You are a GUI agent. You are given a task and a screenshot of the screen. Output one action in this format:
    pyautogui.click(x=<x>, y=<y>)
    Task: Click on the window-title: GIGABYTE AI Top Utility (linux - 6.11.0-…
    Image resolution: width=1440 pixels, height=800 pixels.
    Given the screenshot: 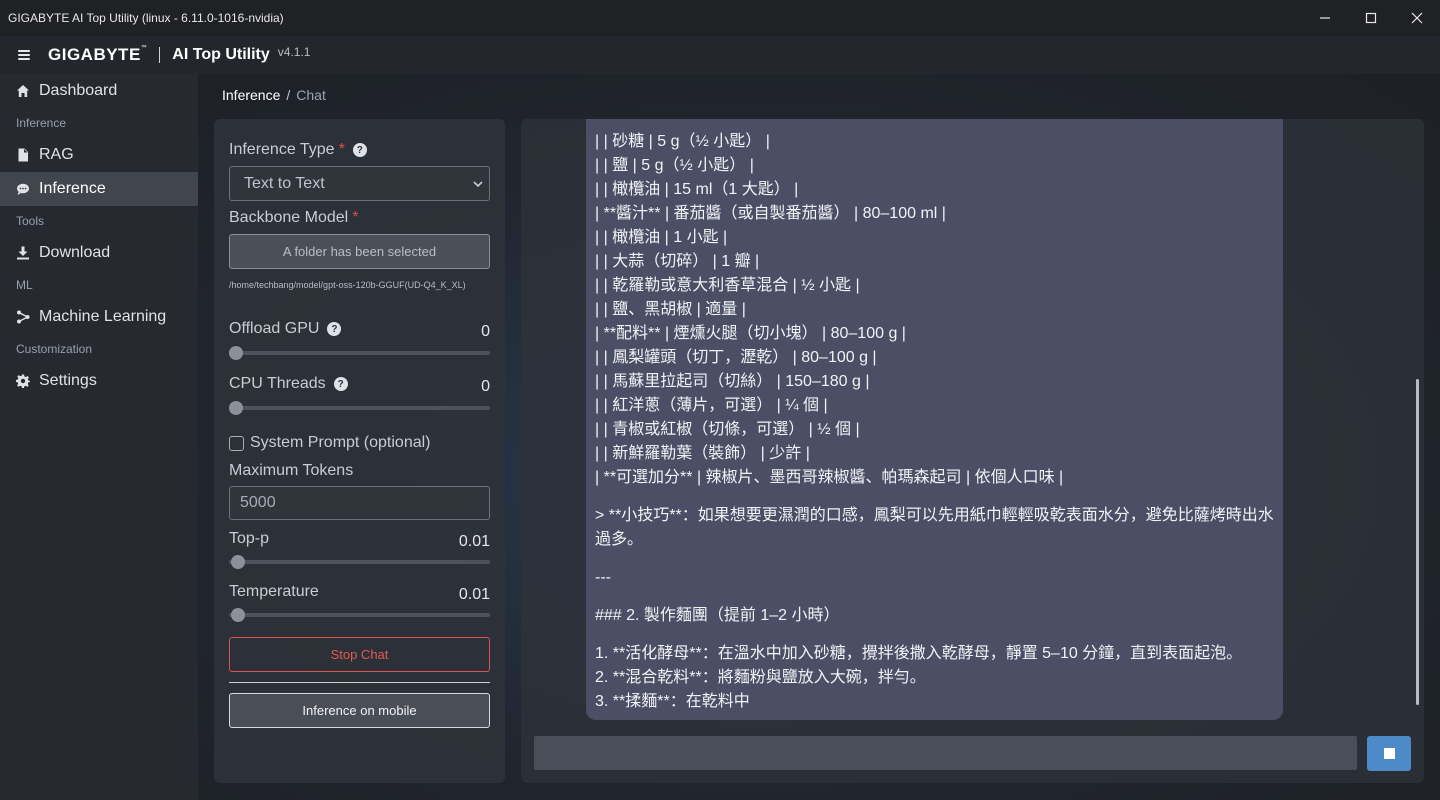 What is the action you would take?
    pyautogui.click(x=146, y=18)
    